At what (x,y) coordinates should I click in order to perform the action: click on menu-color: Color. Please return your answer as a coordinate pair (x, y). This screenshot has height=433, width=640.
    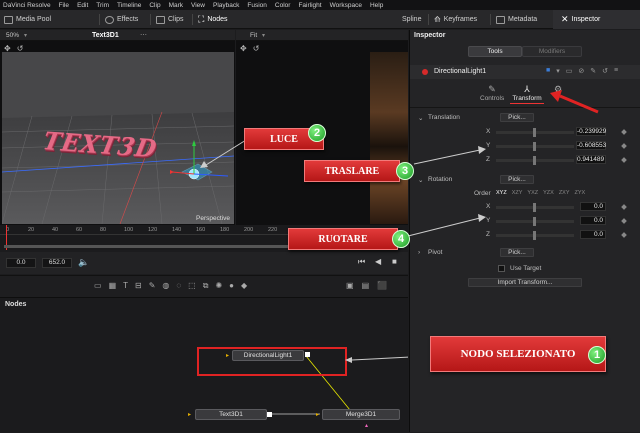
    Looking at the image, I should click on (283, 5).